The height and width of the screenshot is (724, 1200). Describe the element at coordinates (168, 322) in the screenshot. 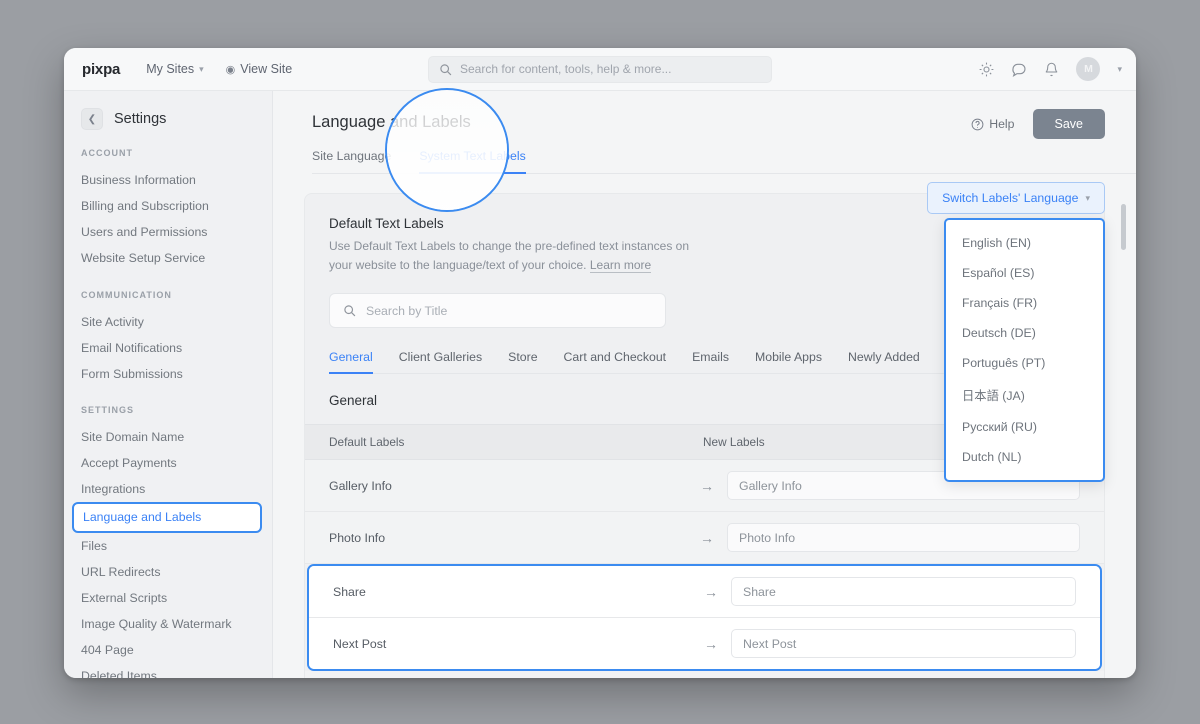

I see `sidebar-item-site-activity: Site Activity` at that location.